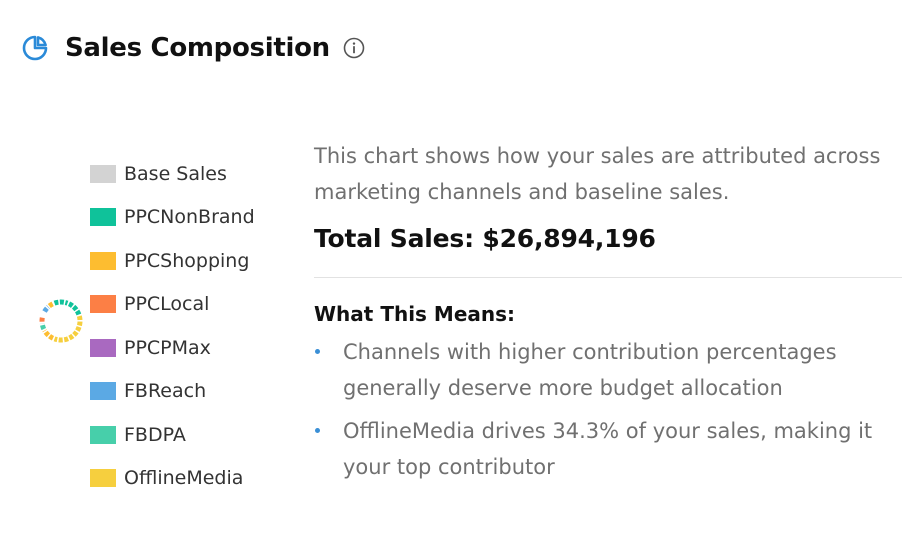 This screenshot has height=538, width=910. I want to click on legend-item: PPCLocal, so click(172, 305).